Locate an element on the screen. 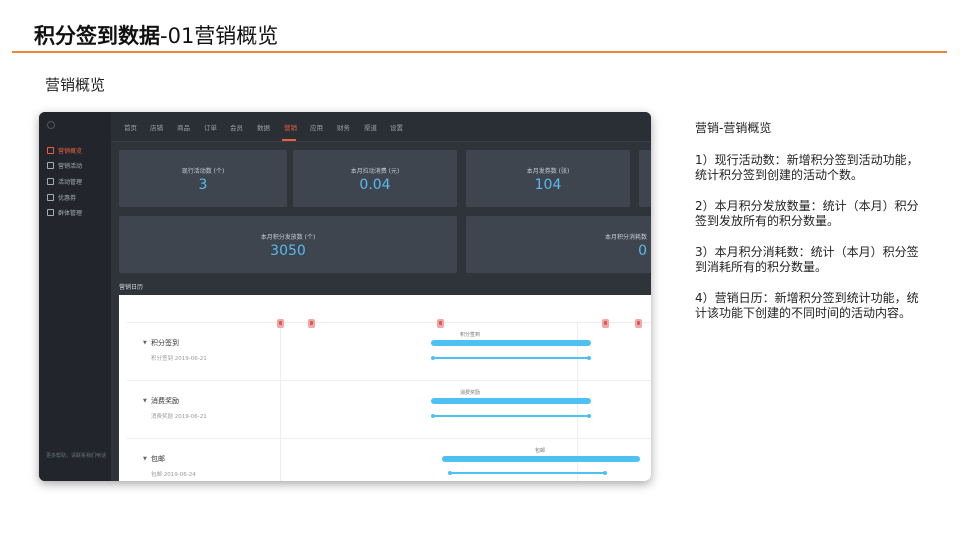  sidebar-item-coupons: 优惠券 is located at coordinates (61, 197).